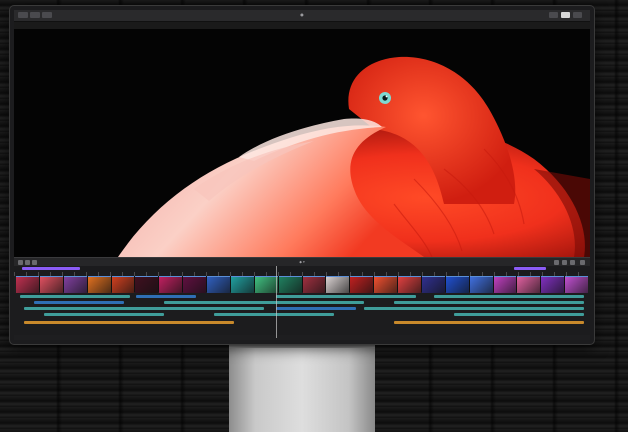  Describe the element at coordinates (302, 271) in the screenshot. I see `timeline-ruler` at that location.